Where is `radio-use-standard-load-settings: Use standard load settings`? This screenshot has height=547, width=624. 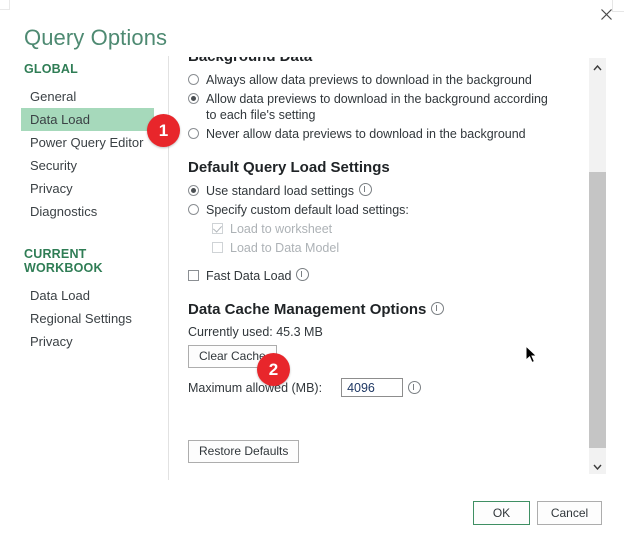 radio-use-standard-load-settings: Use standard load settings is located at coordinates (386, 191).